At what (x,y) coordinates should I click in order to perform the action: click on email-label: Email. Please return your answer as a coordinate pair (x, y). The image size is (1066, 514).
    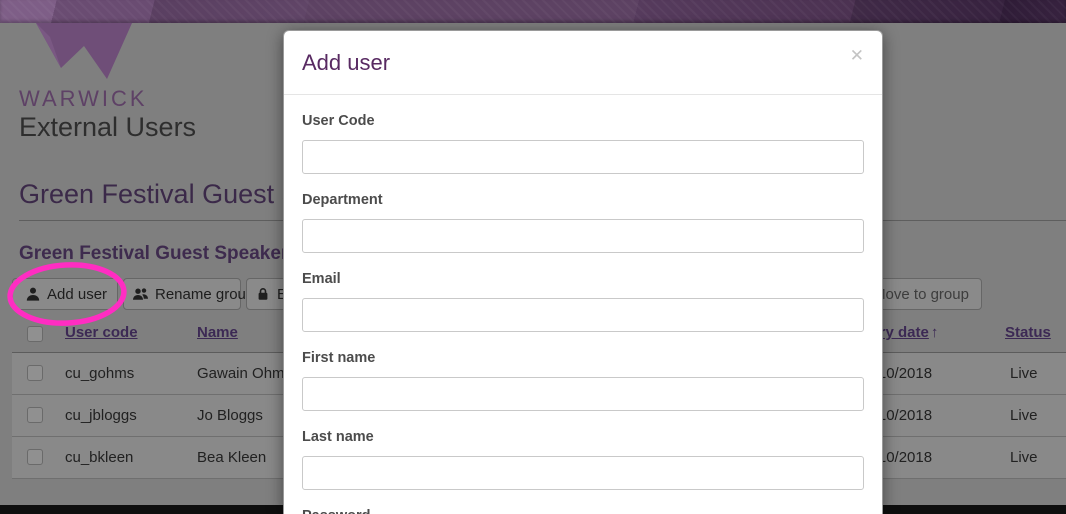
    Looking at the image, I should click on (321, 279).